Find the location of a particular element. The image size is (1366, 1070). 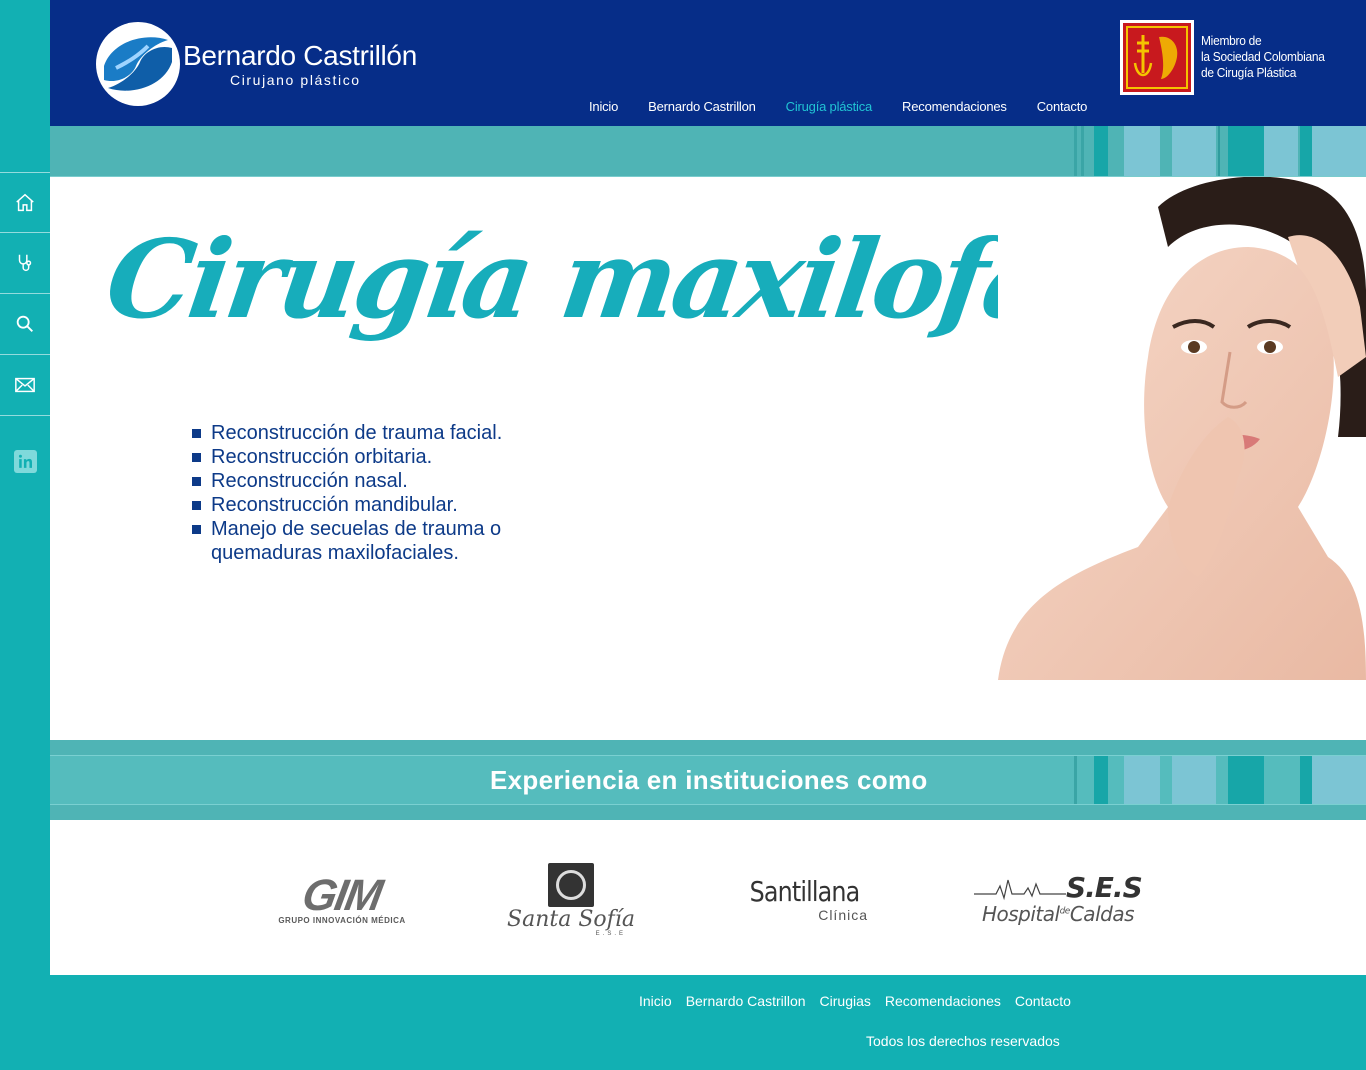

logo-ses-hospital-de-caldas: S.E.S HospitaldeCaldas is located at coordinates (1058, 900).